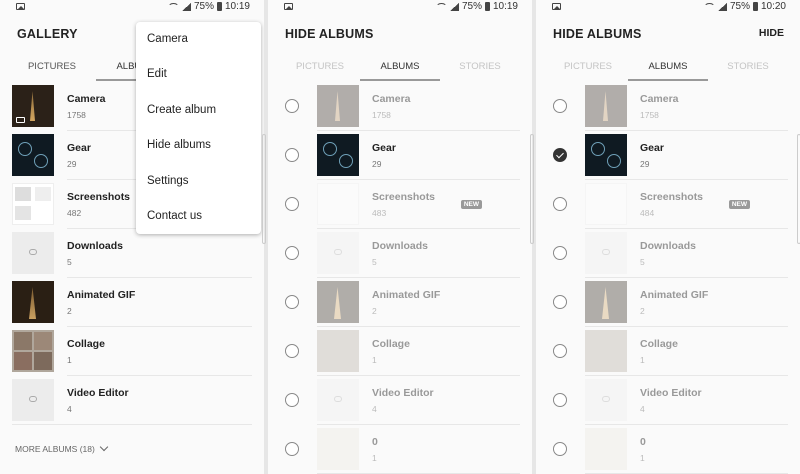  I want to click on tab-albums: ALBUMS, so click(400, 66).